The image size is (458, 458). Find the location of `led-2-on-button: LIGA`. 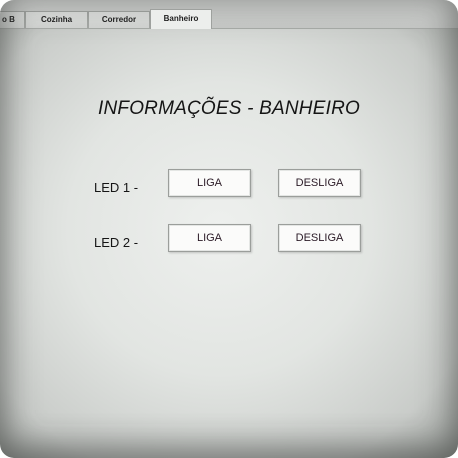

led-2-on-button: LIGA is located at coordinates (209, 238).